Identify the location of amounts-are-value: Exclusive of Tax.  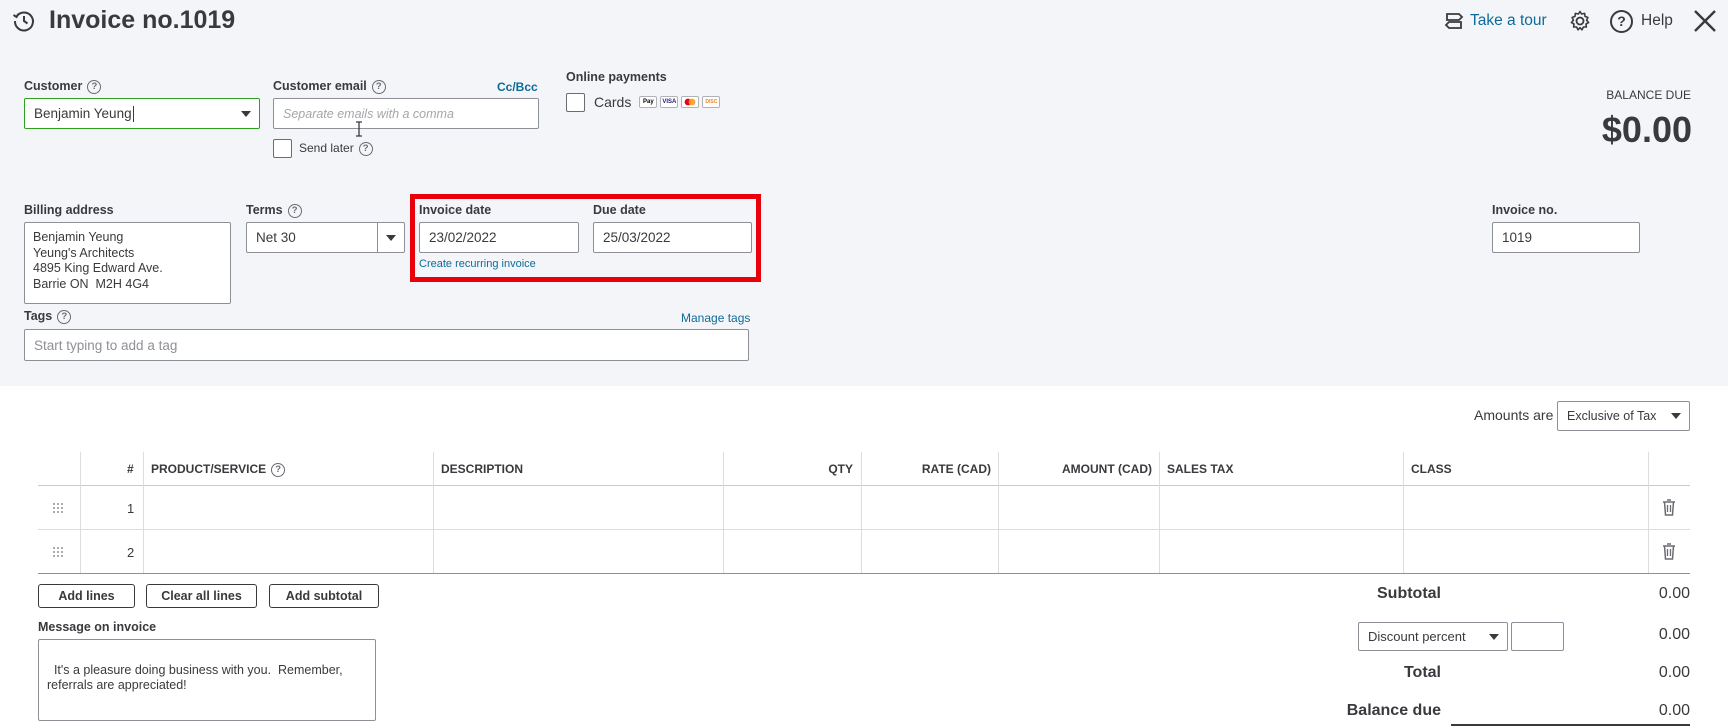
(1612, 416).